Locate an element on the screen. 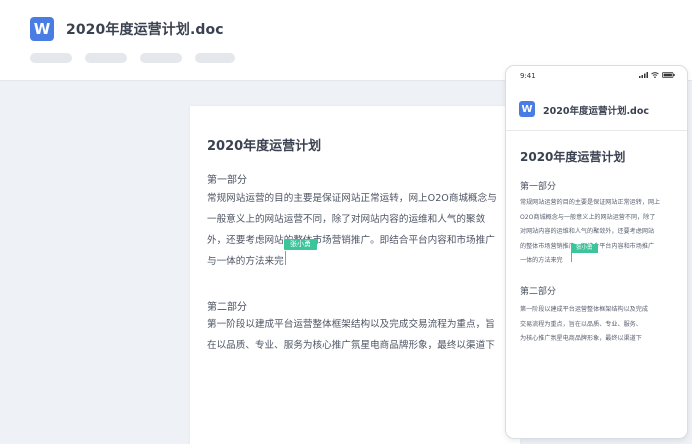  paragraph-line: 对网站内容的运维和人气的聚敛外，还要考虑网站 is located at coordinates (587, 231).